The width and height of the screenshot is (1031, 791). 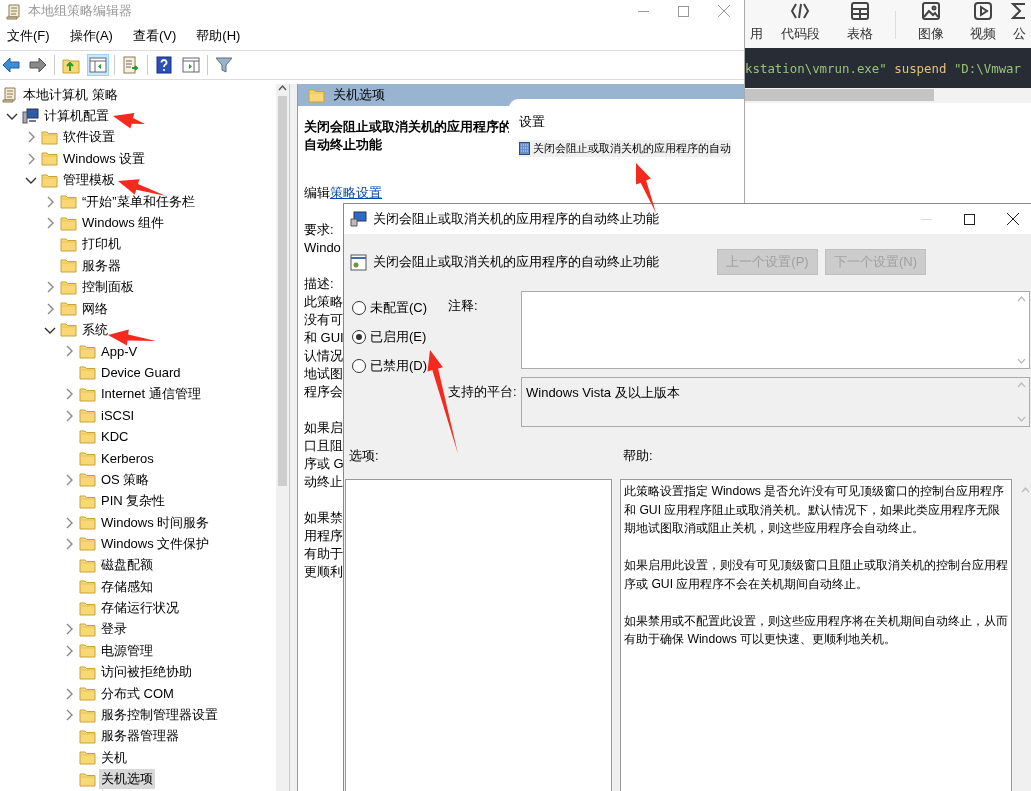 What do you see at coordinates (983, 34) in the screenshot?
I see `toolbar-label: 视频` at bounding box center [983, 34].